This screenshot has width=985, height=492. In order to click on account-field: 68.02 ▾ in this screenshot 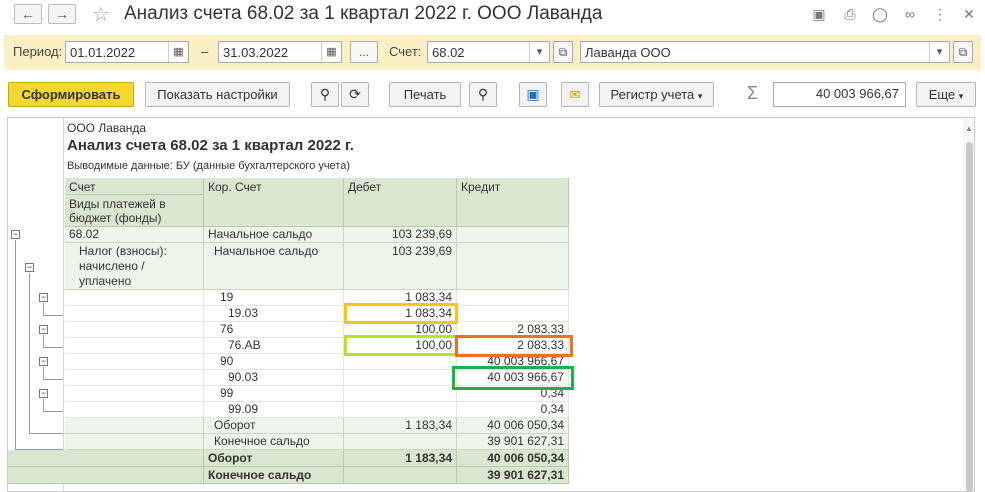, I will do `click(488, 52)`.